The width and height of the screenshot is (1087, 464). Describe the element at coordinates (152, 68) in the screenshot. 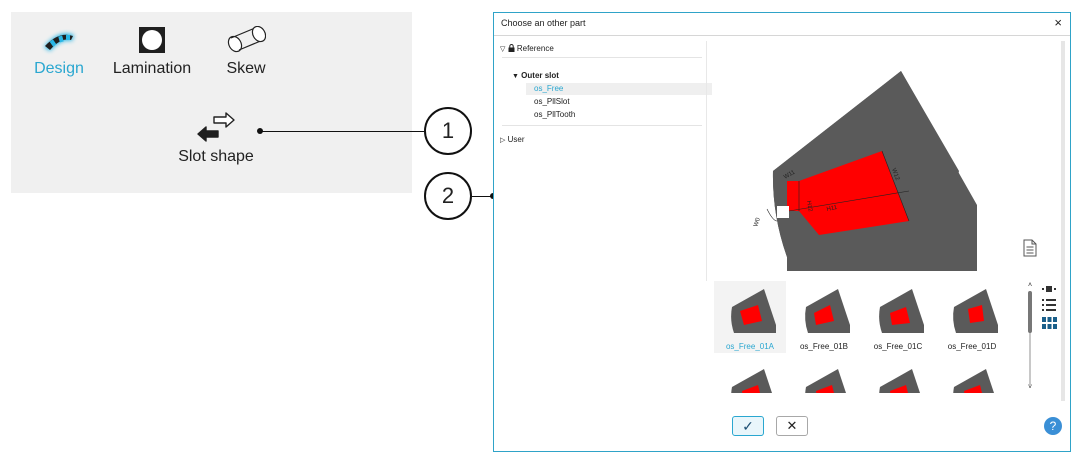

I see `ribbon-label-lamination: Lamination` at that location.